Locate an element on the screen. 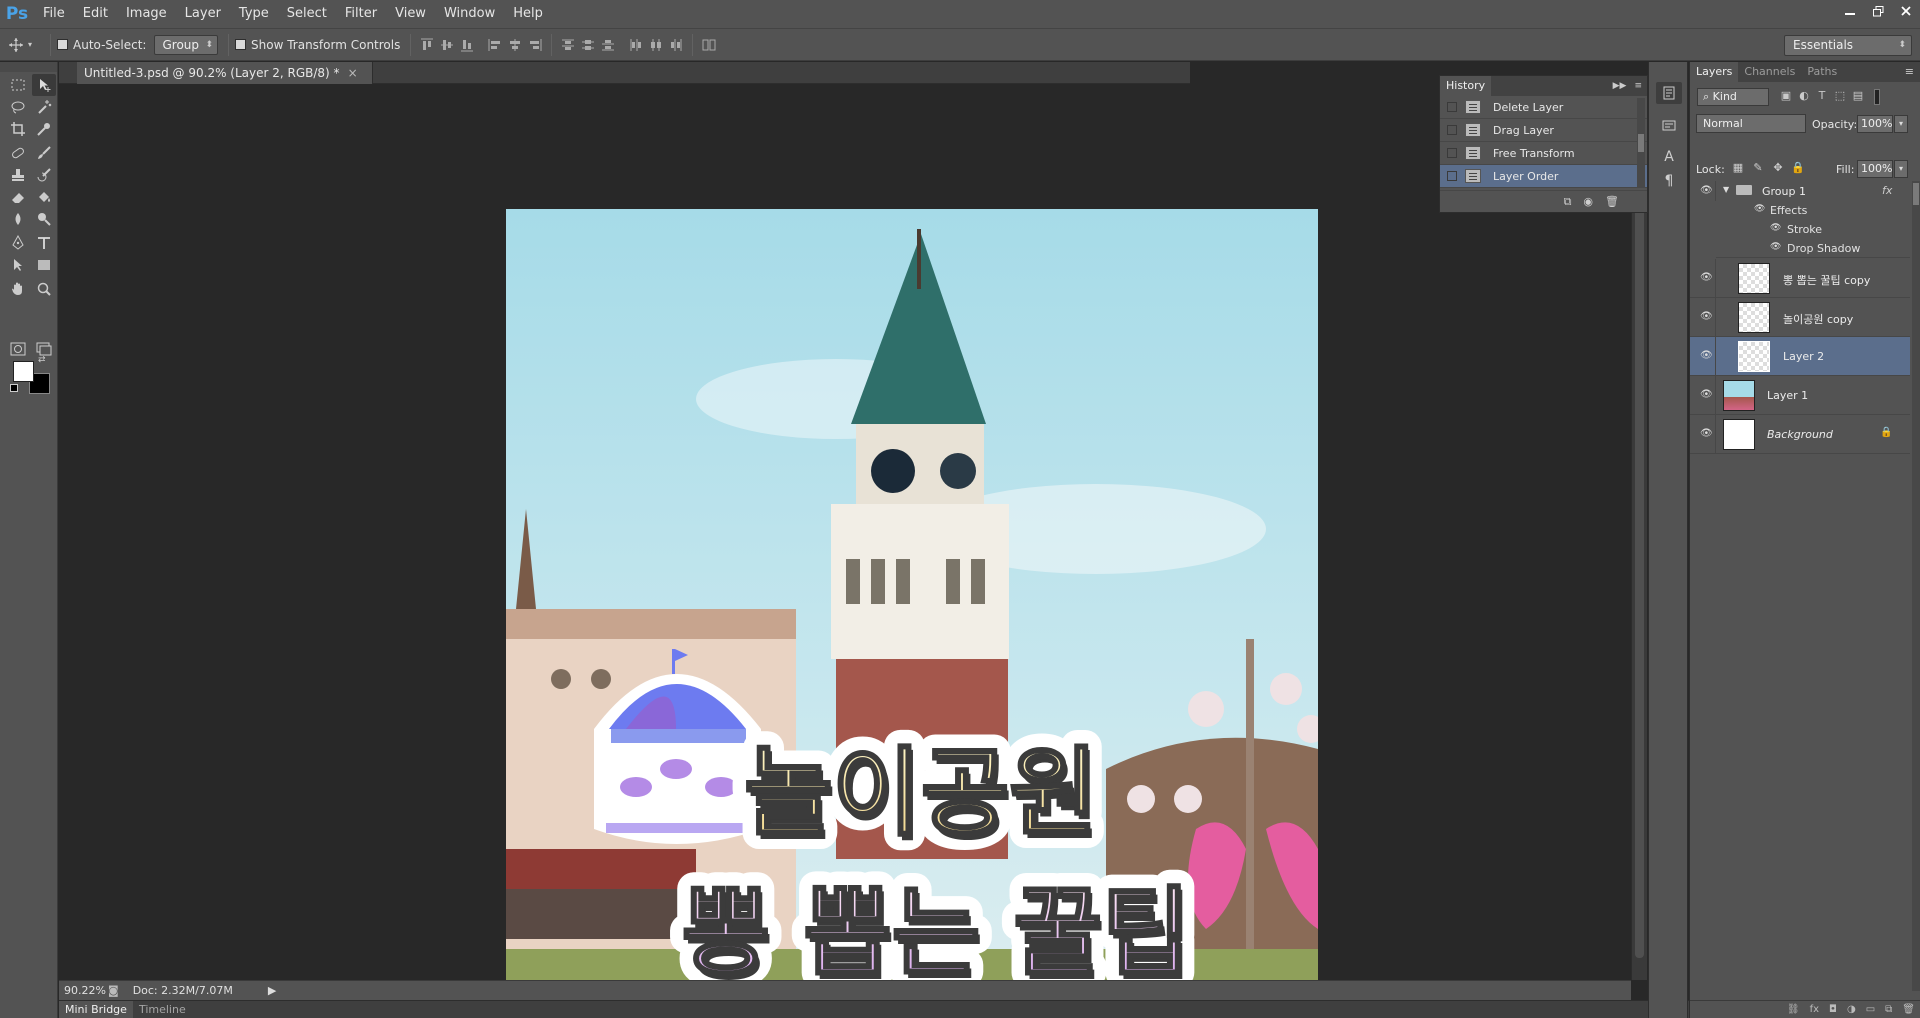 This screenshot has width=1920, height=1018. new-layer-icon: ⧉ is located at coordinates (1888, 1009).